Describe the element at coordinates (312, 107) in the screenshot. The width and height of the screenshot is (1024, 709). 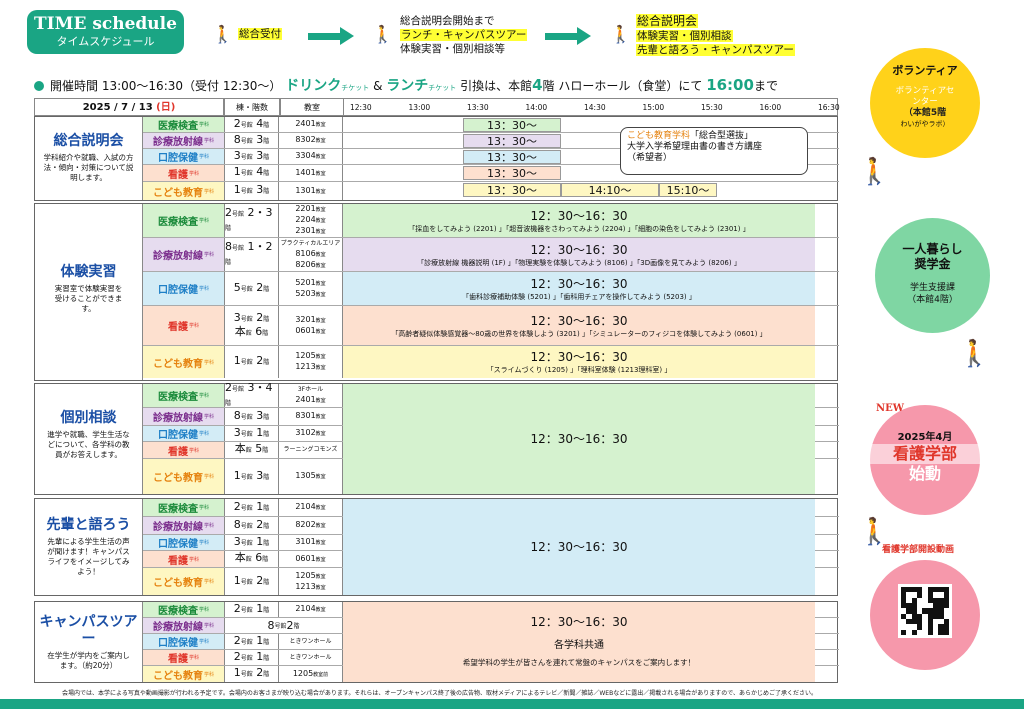
I see `room-header: 教室` at that location.